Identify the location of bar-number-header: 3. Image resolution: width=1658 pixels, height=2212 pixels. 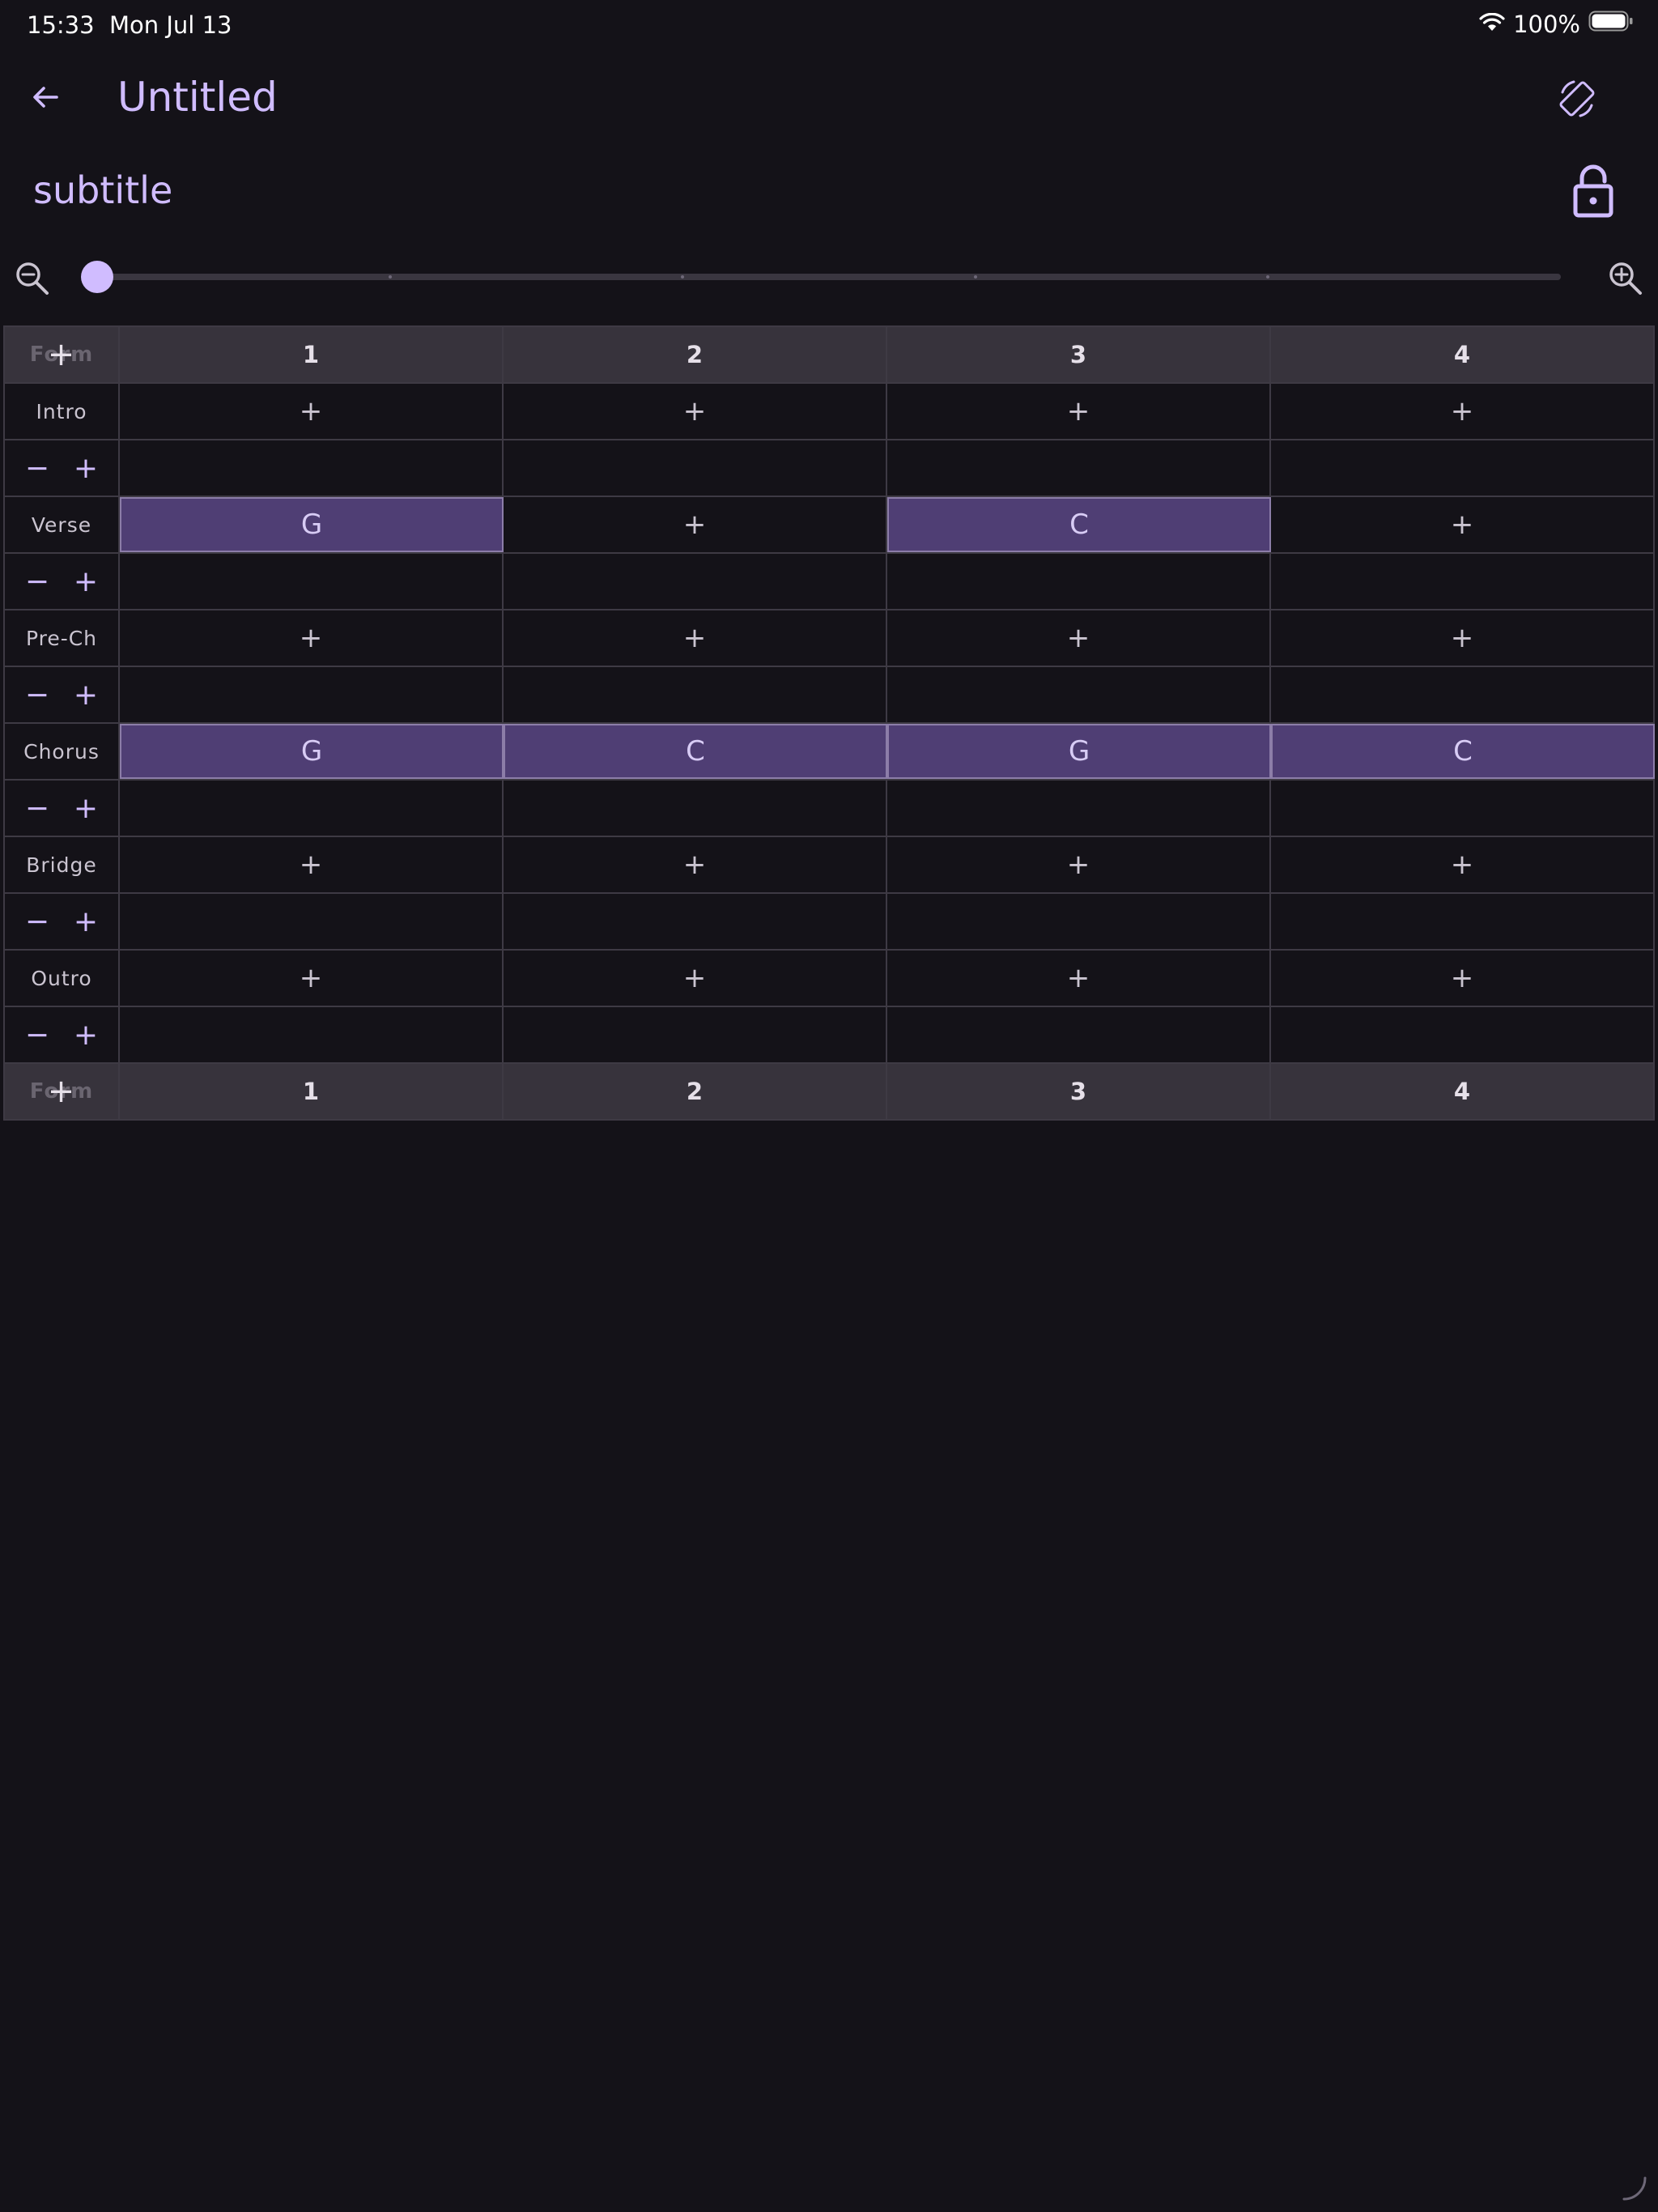
(1079, 355).